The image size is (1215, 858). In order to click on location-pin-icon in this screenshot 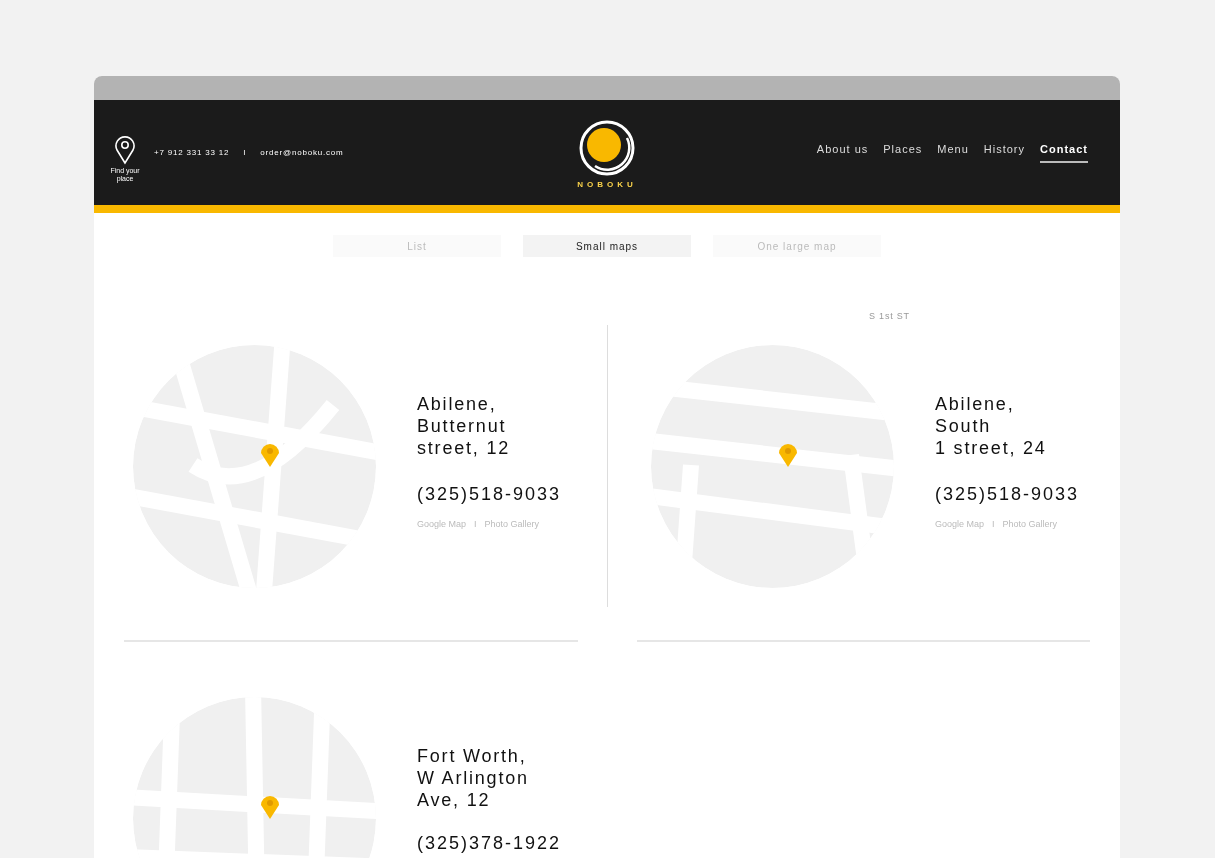, I will do `click(125, 149)`.